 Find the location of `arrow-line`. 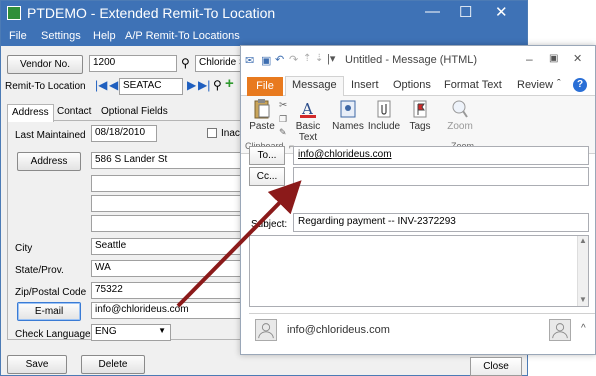

arrow-line is located at coordinates (239, 244).